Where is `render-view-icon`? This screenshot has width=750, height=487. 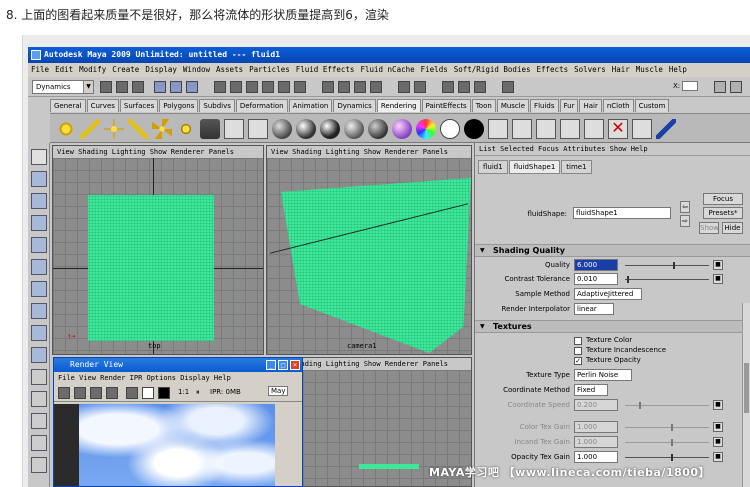 render-view-icon is located at coordinates (234, 129).